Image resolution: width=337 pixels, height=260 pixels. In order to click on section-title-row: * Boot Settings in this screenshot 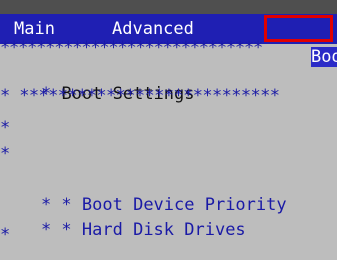, I will do `click(97, 84)`.